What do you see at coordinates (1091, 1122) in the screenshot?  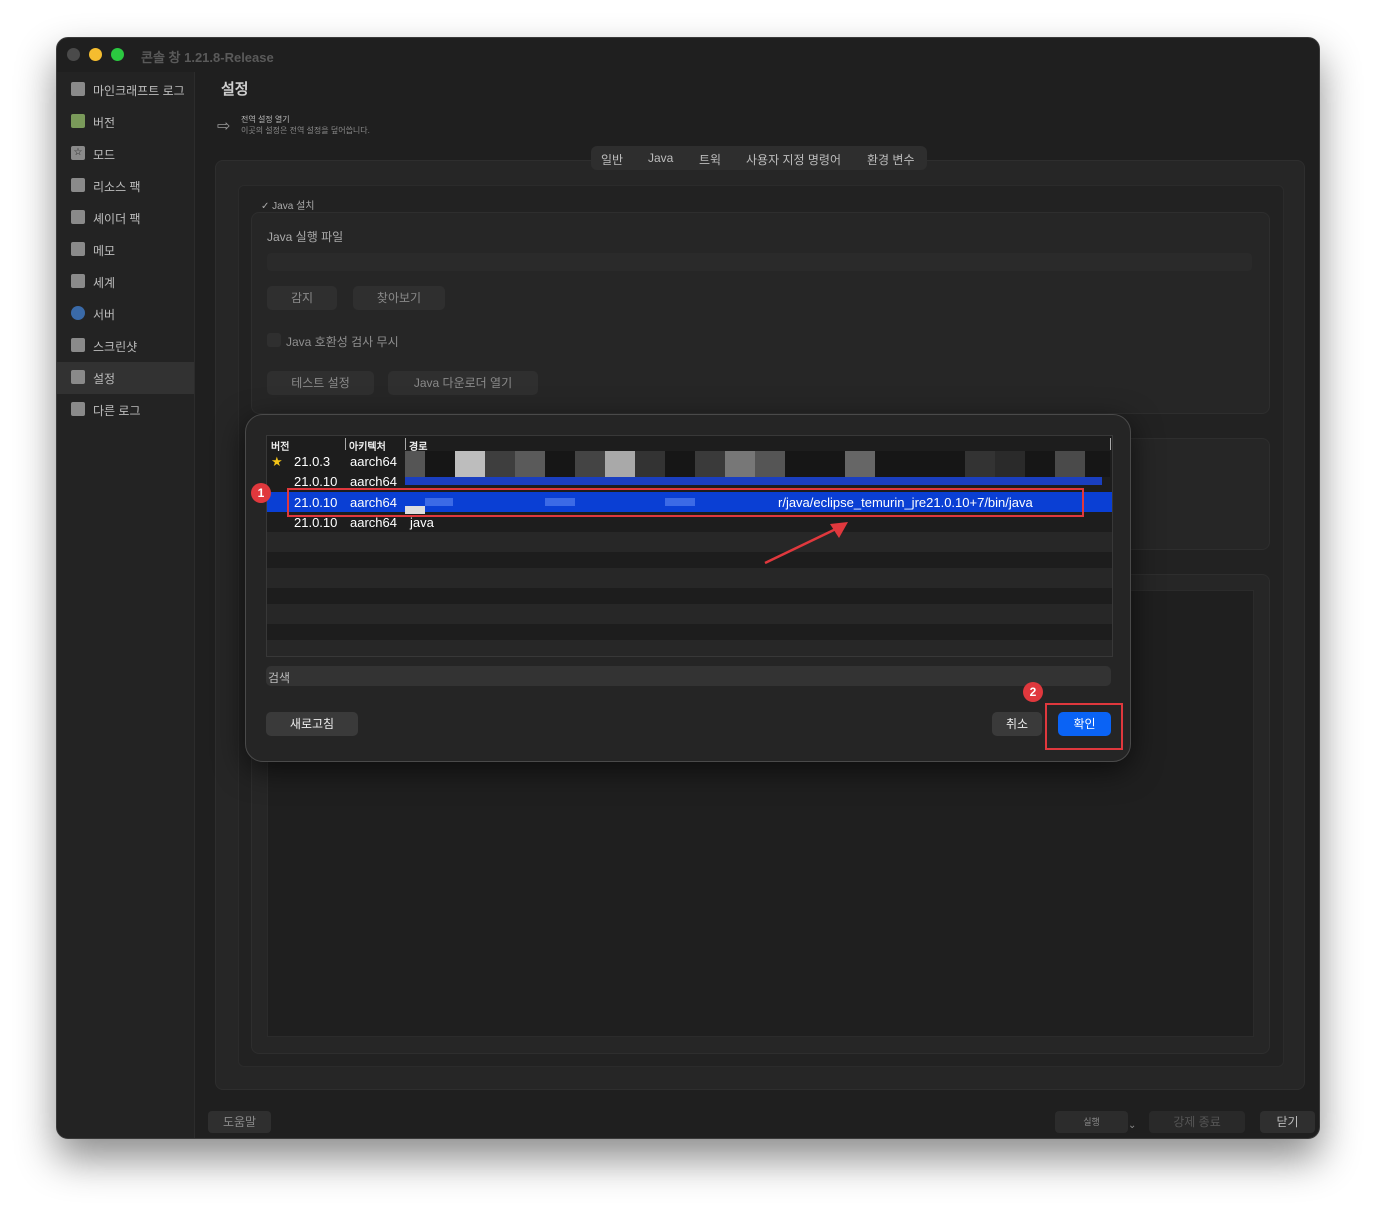 I see `run-button: 실행` at bounding box center [1091, 1122].